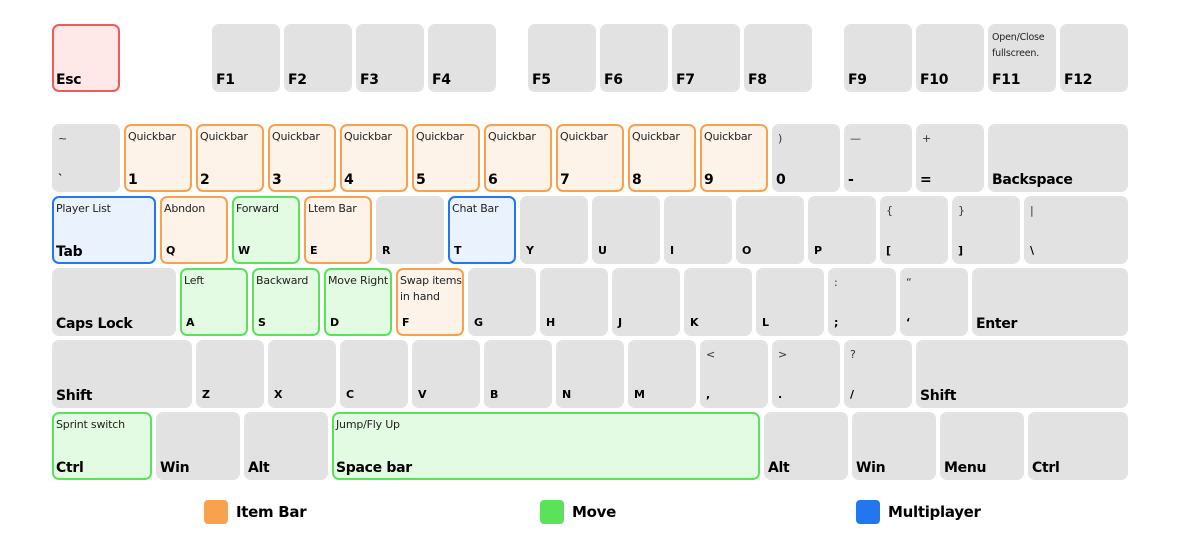 The width and height of the screenshot is (1180, 544). What do you see at coordinates (878, 58) in the screenshot?
I see `key-f9: F9` at bounding box center [878, 58].